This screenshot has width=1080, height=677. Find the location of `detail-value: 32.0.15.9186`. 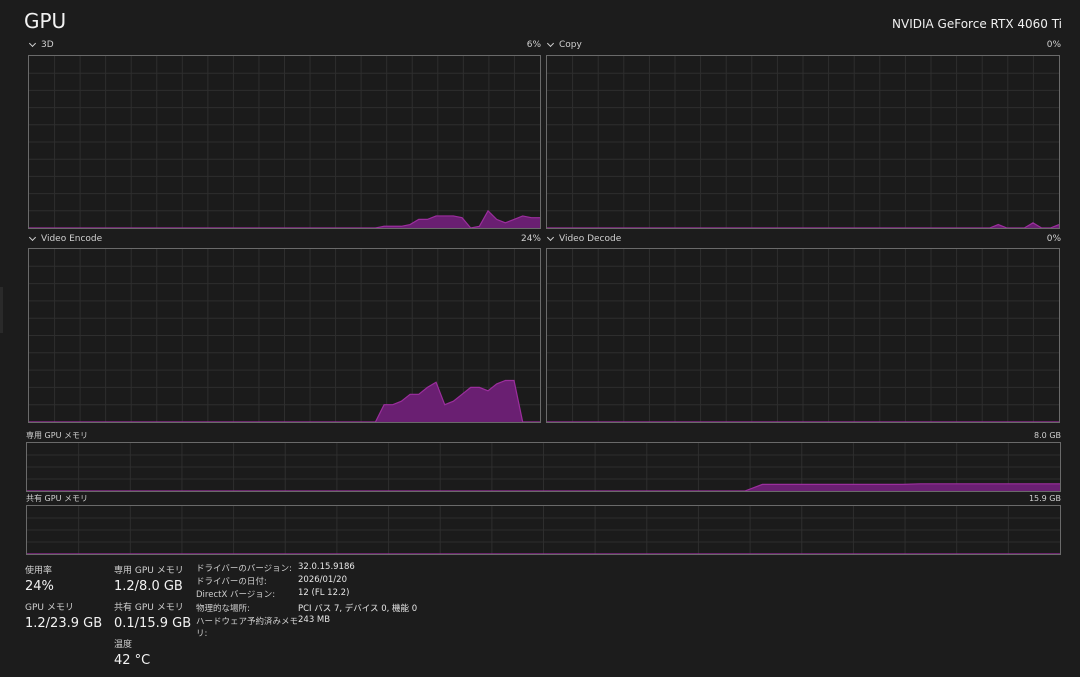

detail-value: 32.0.15.9186 is located at coordinates (326, 567).